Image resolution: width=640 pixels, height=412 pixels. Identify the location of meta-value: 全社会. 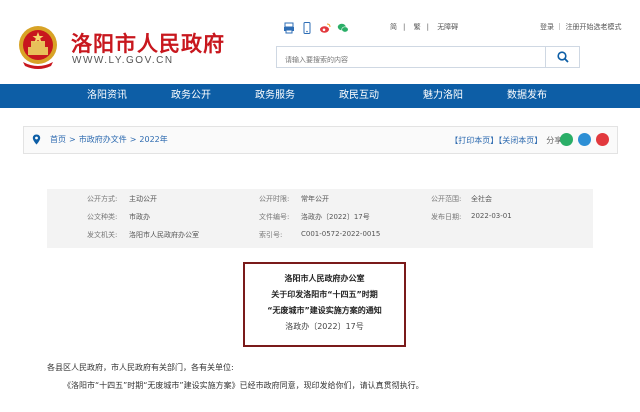
(481, 199).